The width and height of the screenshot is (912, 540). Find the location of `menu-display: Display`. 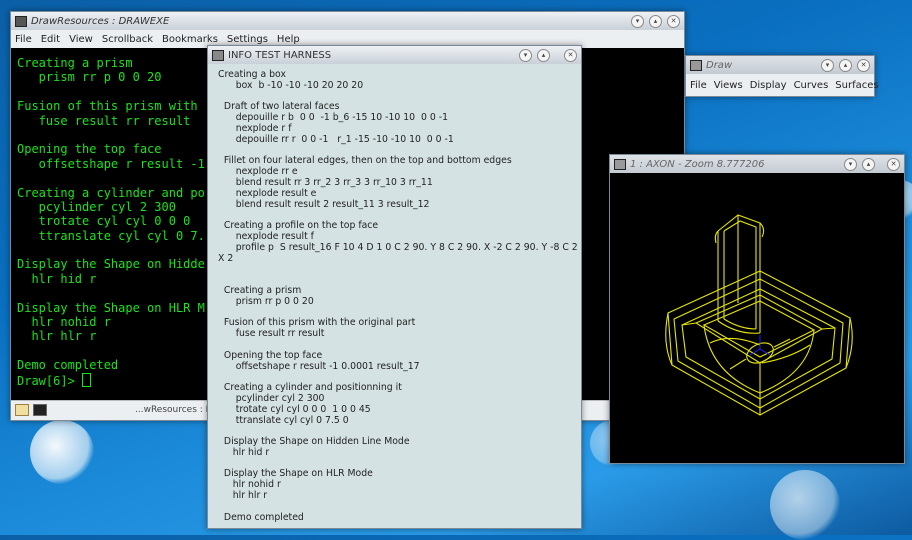

menu-display: Display is located at coordinates (768, 85).